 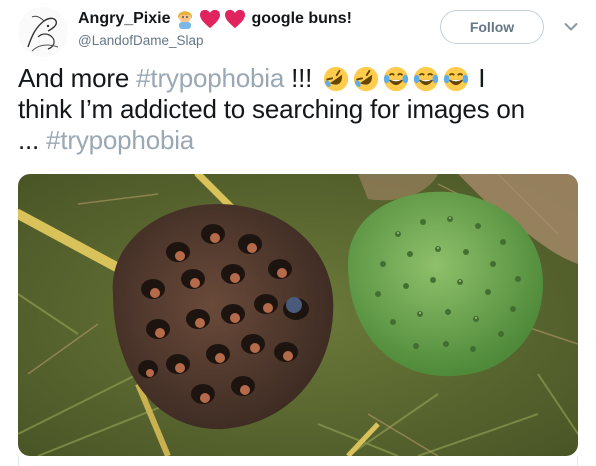 What do you see at coordinates (301, 19) in the screenshot?
I see `author-name-suffix: google buns!` at bounding box center [301, 19].